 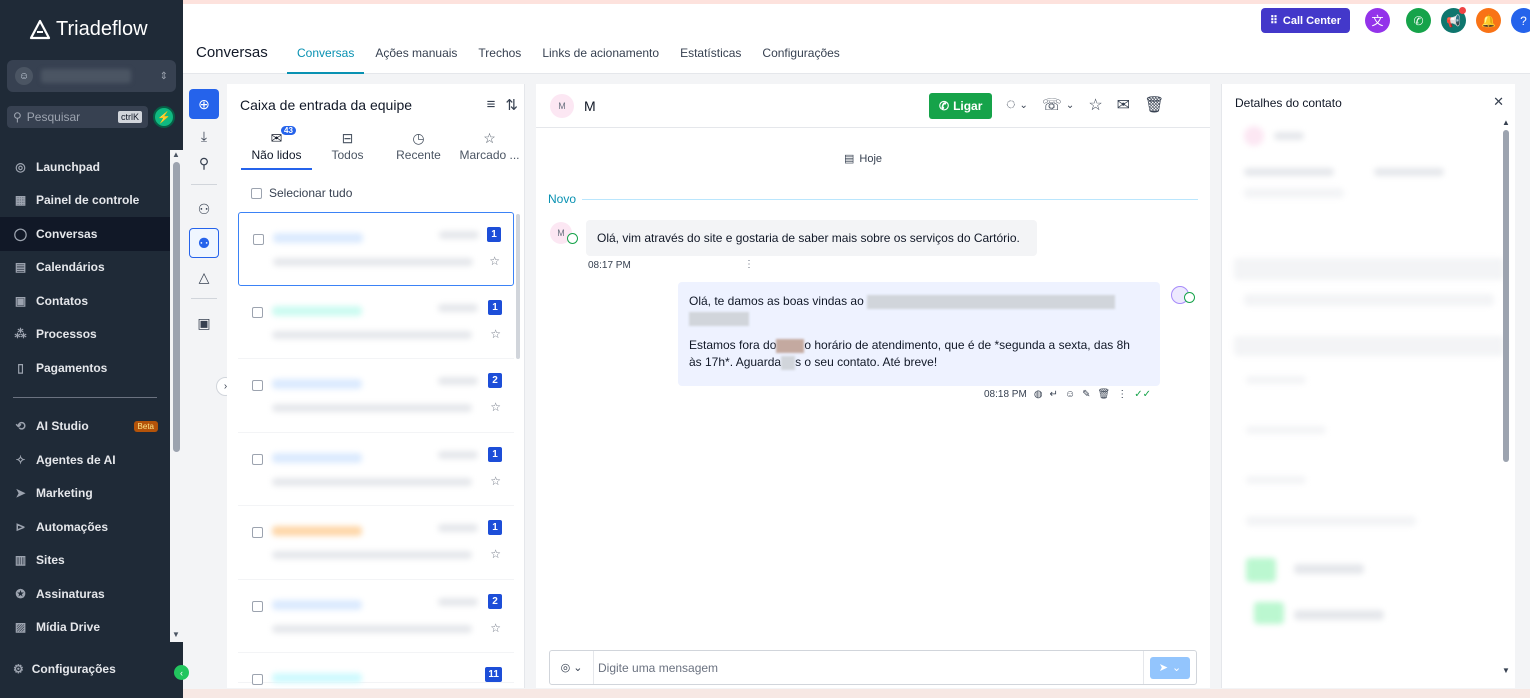 I want to click on search-icon: ⚲, so click(x=204, y=163).